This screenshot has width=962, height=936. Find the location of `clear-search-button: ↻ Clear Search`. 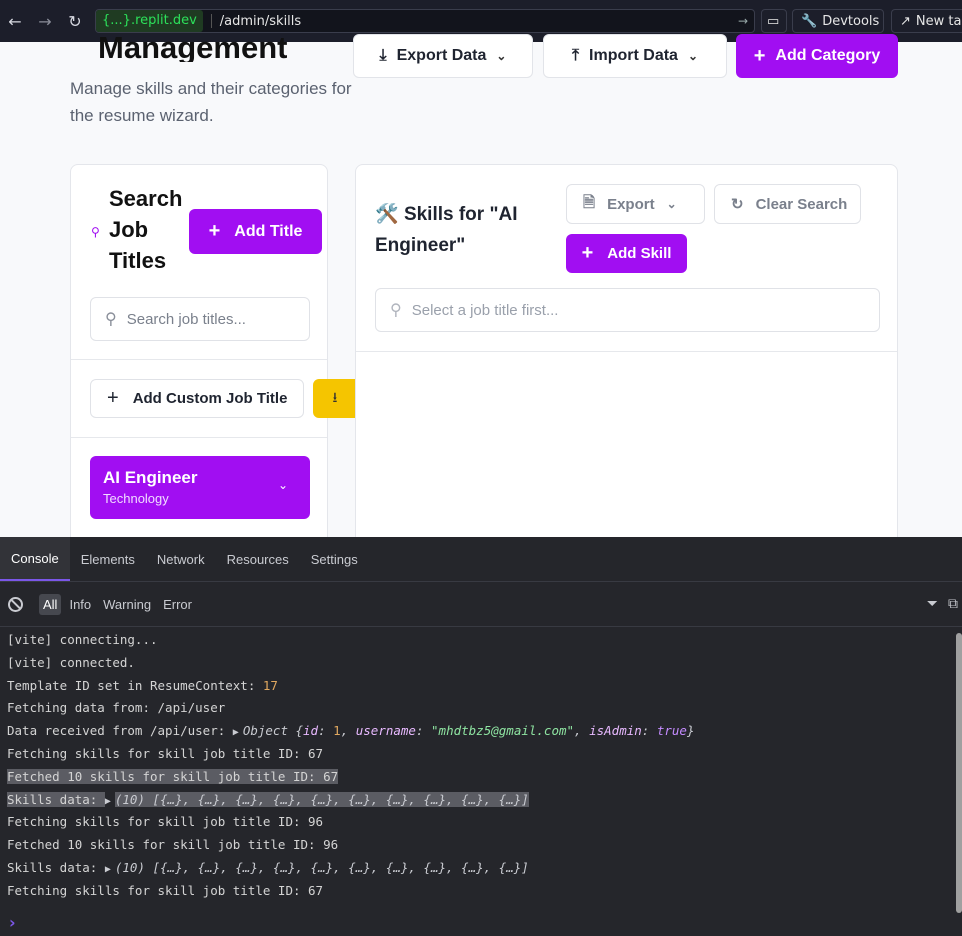

clear-search-button: ↻ Clear Search is located at coordinates (787, 204).